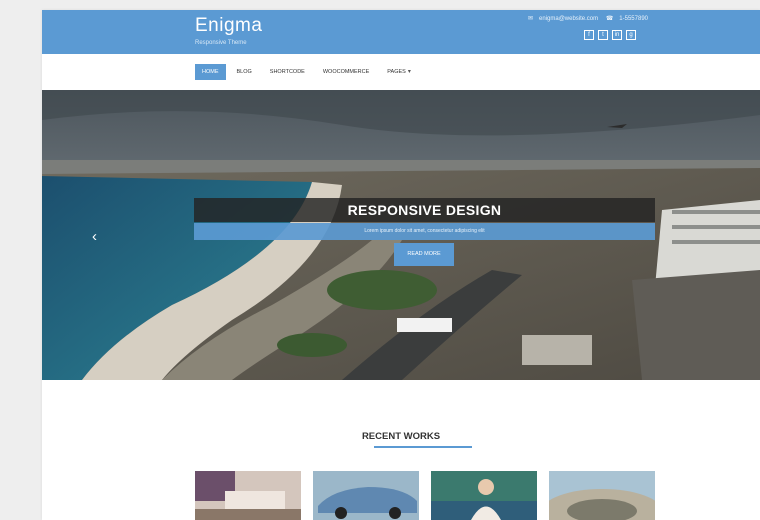 Image resolution: width=760 pixels, height=520 pixels. Describe the element at coordinates (610, 35) in the screenshot. I see `social-links: f t in g` at that location.